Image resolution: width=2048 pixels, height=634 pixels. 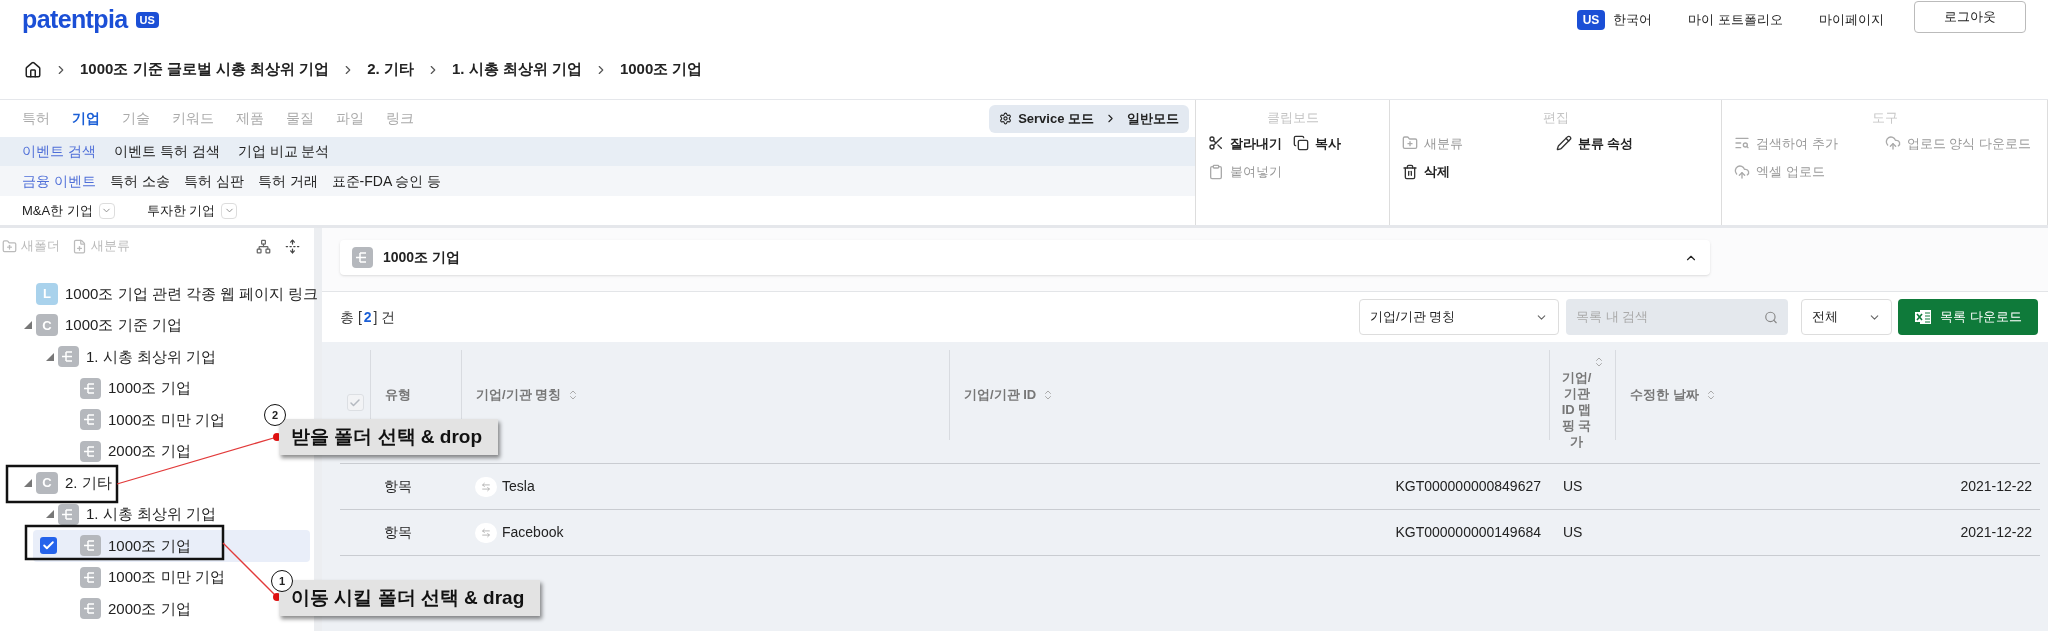 What do you see at coordinates (389, 437) in the screenshot?
I see `callout-box: 받을 폴더 선택 & drop` at bounding box center [389, 437].